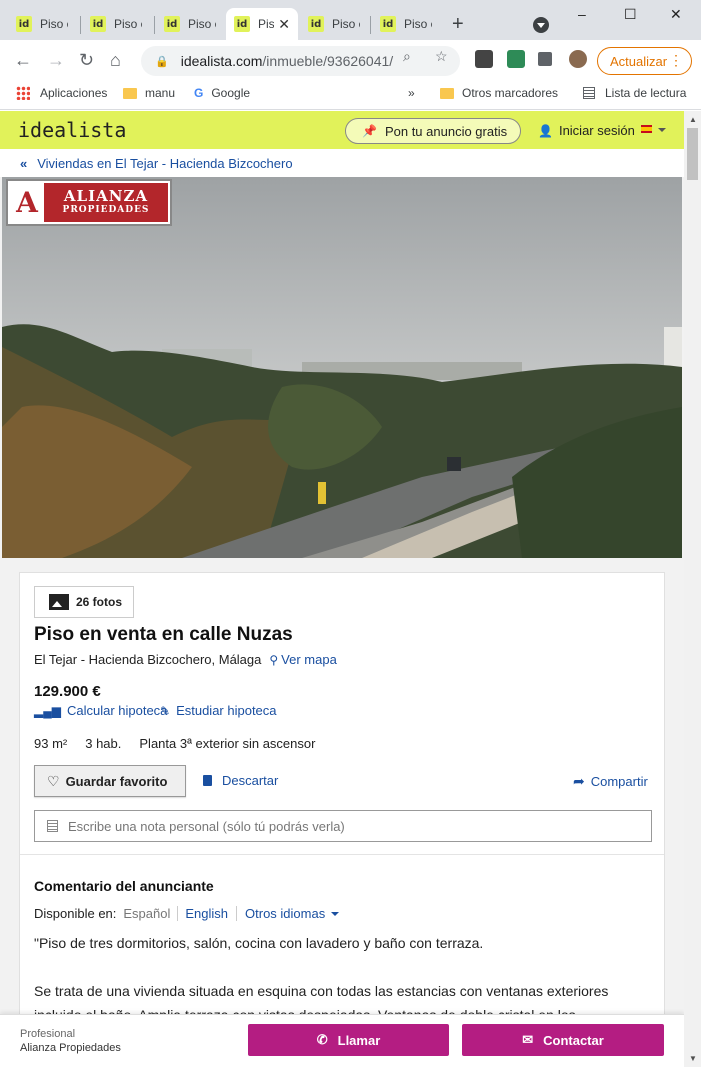  What do you see at coordinates (578, 59) in the screenshot?
I see `profile-avatar` at bounding box center [578, 59].